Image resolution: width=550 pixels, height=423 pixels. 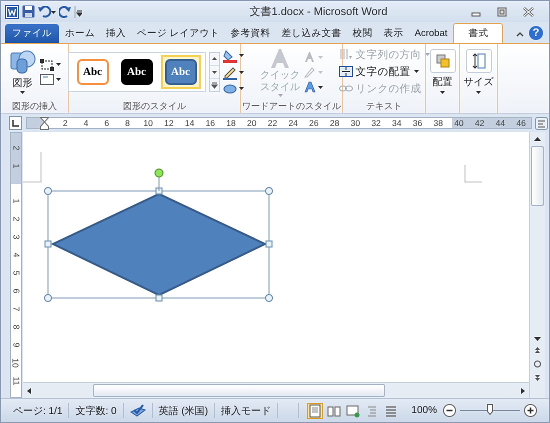 What do you see at coordinates (536, 33) in the screenshot?
I see `help-button: ?` at bounding box center [536, 33].